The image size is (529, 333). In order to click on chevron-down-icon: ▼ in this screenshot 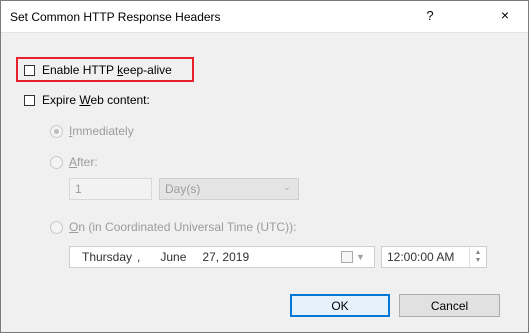, I will do `click(360, 257)`.